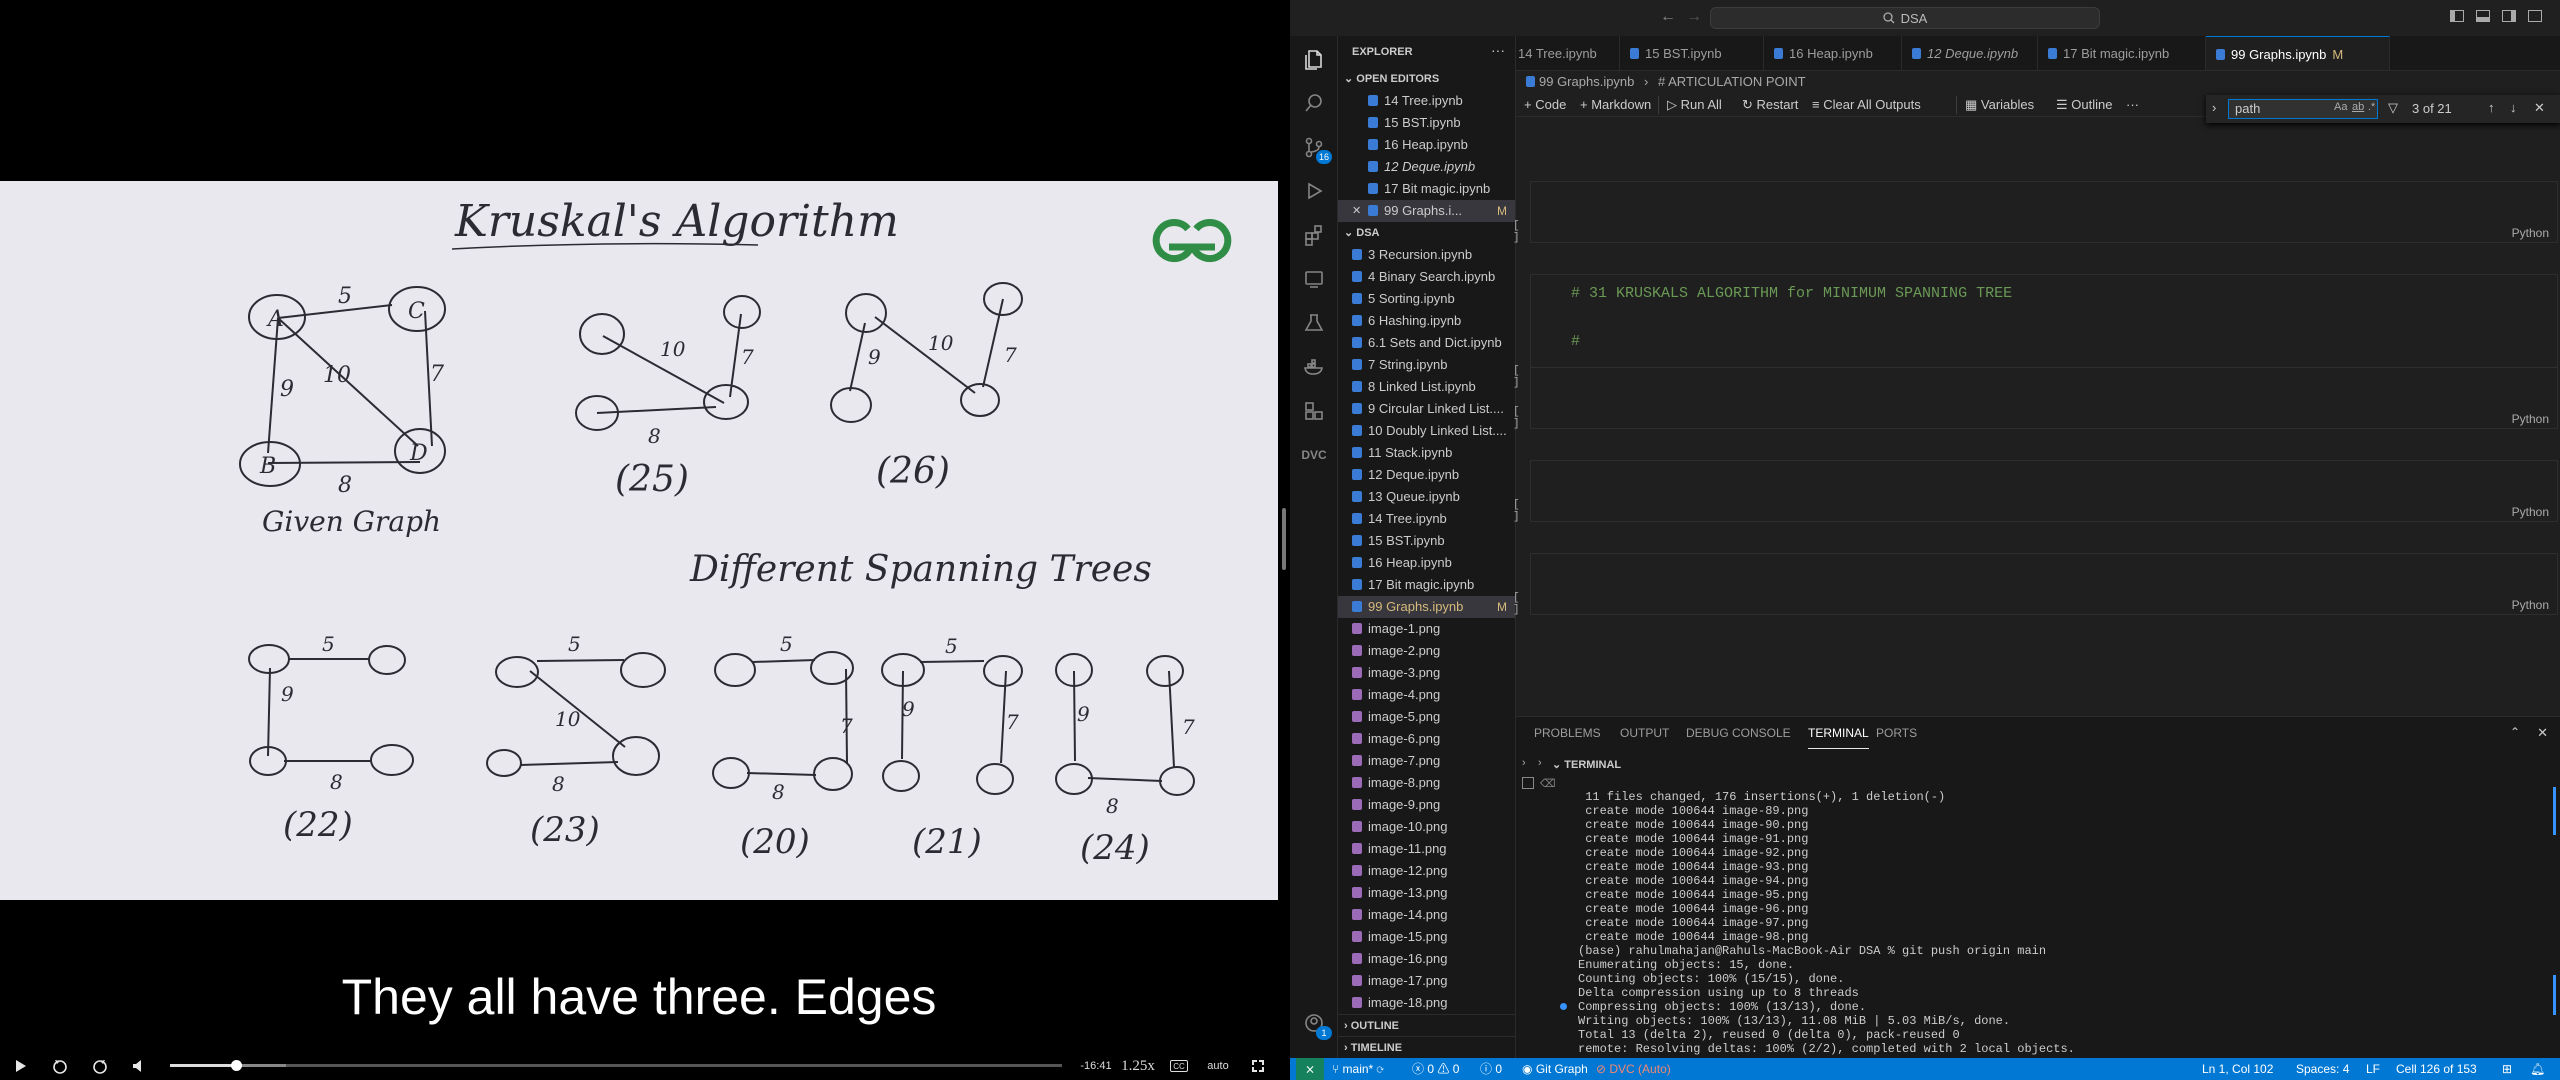  What do you see at coordinates (2322, 1069) in the screenshot?
I see `indentation: Spaces: 4` at bounding box center [2322, 1069].